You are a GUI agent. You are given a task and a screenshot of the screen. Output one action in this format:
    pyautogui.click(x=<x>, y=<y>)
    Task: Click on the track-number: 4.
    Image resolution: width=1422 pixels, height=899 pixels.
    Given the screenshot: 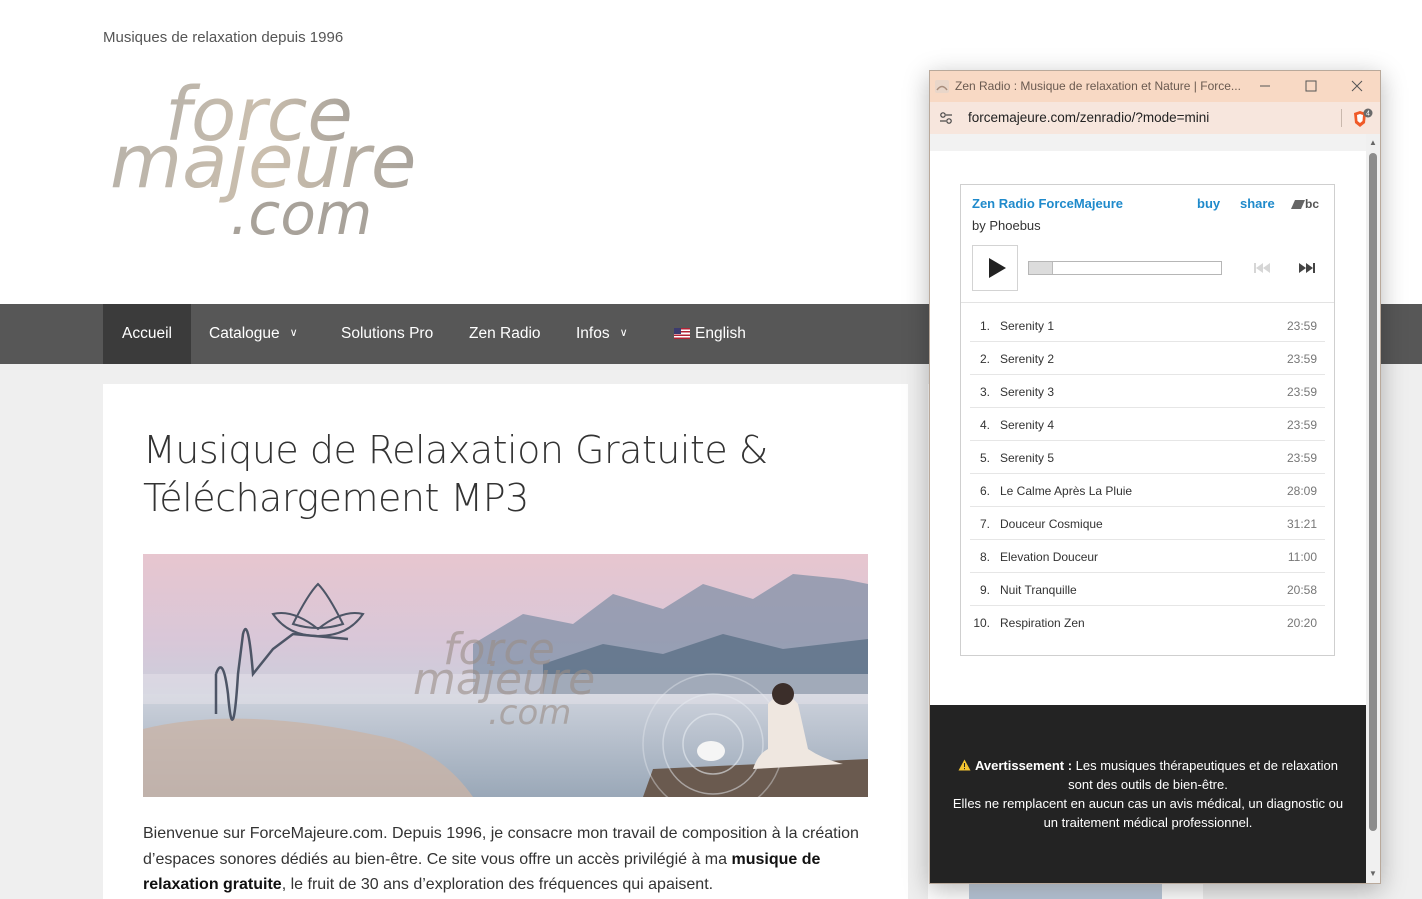 What is the action you would take?
    pyautogui.click(x=984, y=425)
    